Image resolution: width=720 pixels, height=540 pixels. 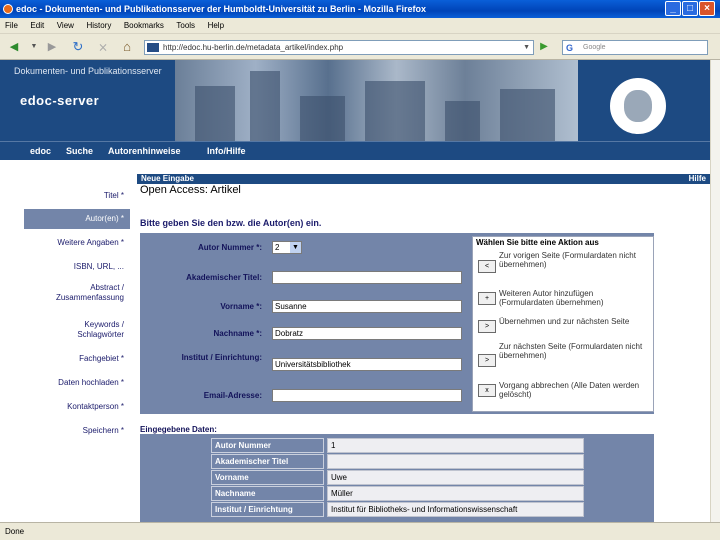 What do you see at coordinates (455, 493) in the screenshot?
I see `entered-value: Müller` at bounding box center [455, 493].